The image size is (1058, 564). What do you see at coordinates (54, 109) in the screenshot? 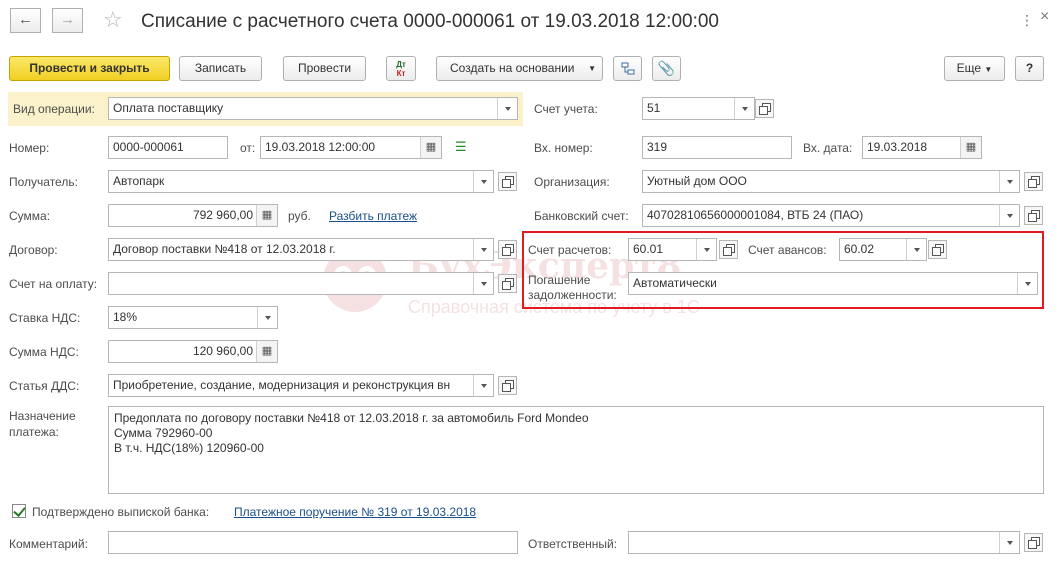
I see `operation-type-label: Вид операции:` at bounding box center [54, 109].